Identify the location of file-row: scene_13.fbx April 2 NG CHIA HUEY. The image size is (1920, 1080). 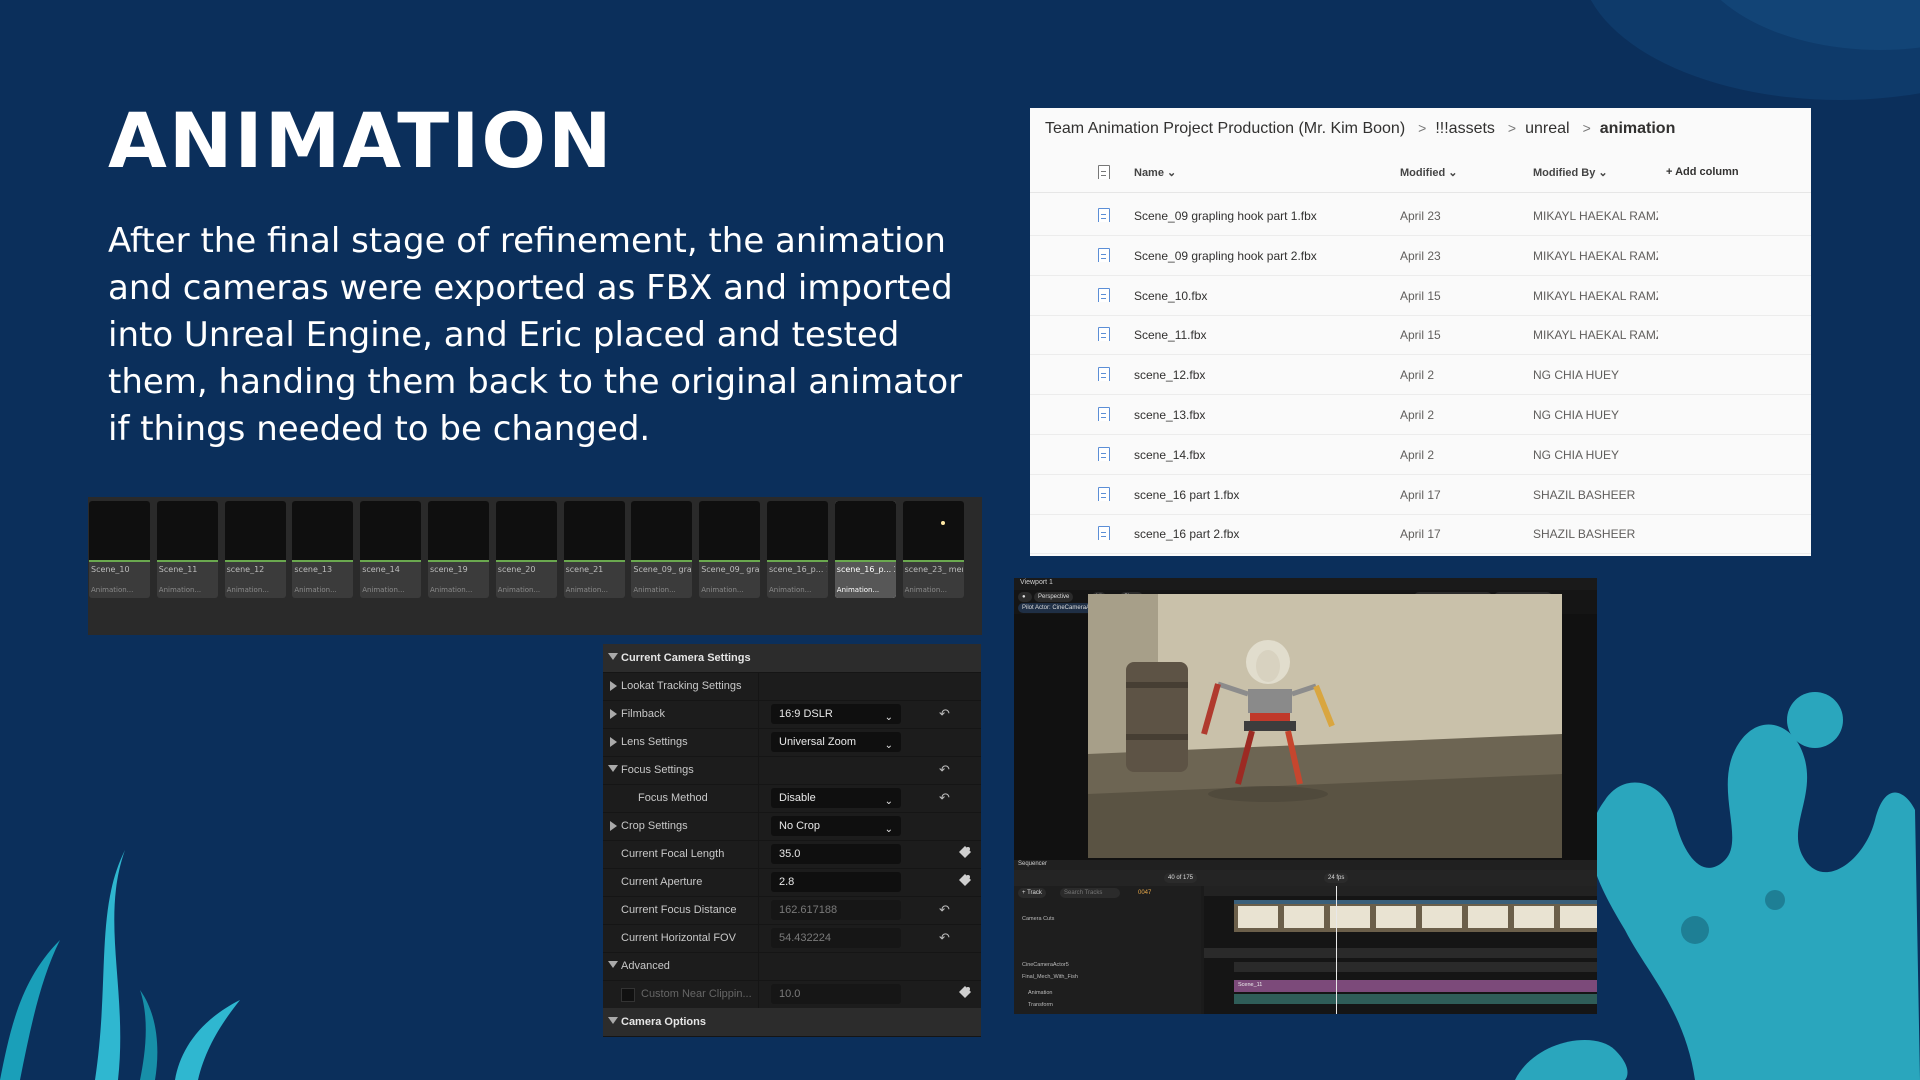
(1420, 415).